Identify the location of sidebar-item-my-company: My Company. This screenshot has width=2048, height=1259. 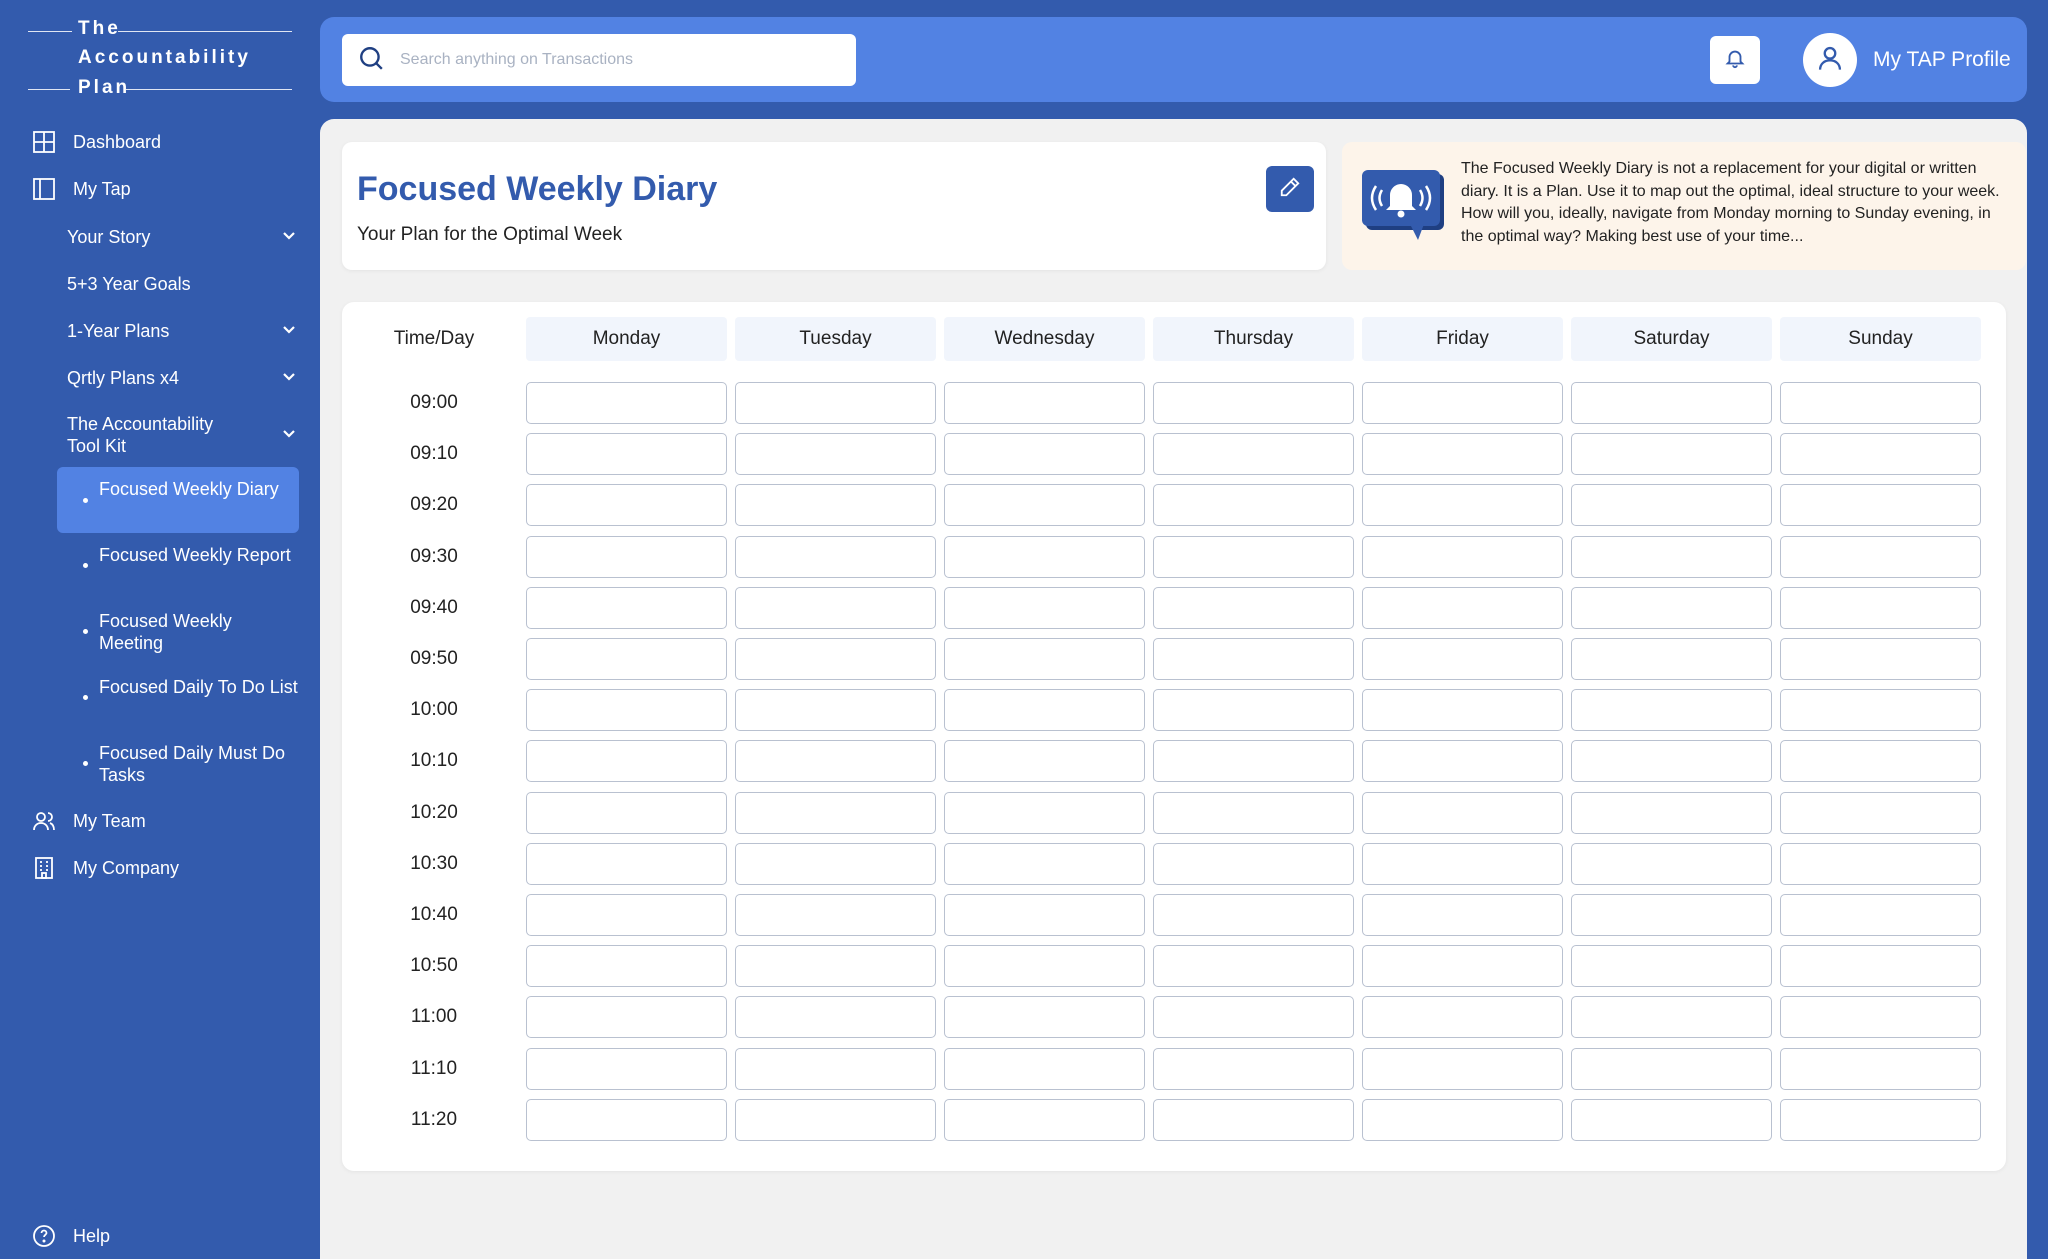
(105, 868).